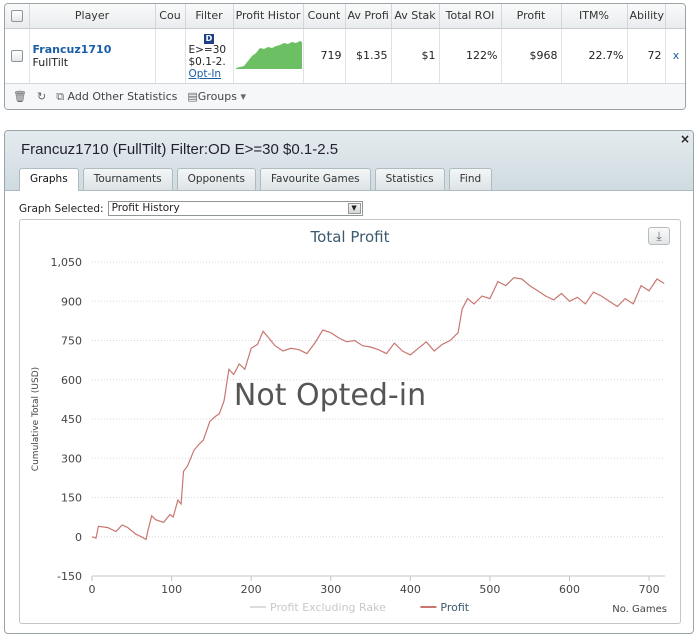 Image resolution: width=700 pixels, height=637 pixels. What do you see at coordinates (594, 56) in the screenshot?
I see `itm-cell: 22.7%` at bounding box center [594, 56].